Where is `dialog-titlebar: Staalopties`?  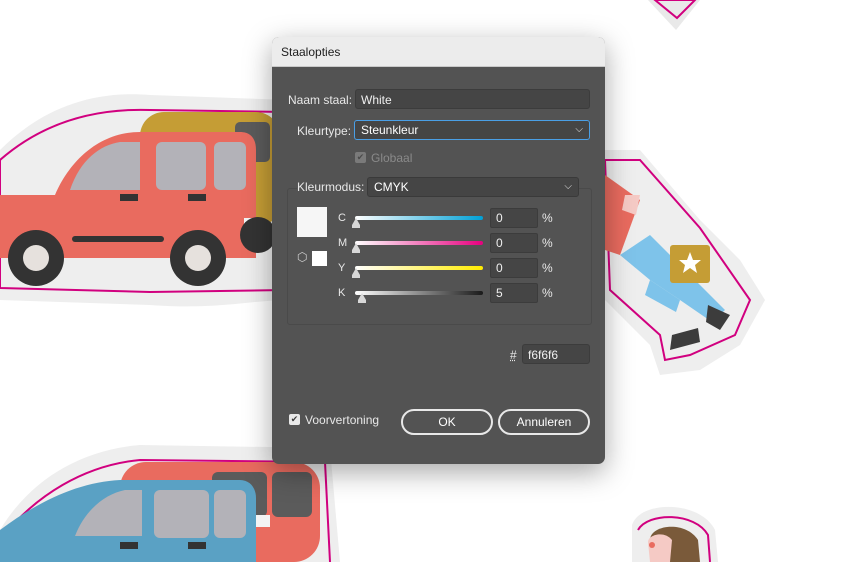 dialog-titlebar: Staalopties is located at coordinates (438, 52).